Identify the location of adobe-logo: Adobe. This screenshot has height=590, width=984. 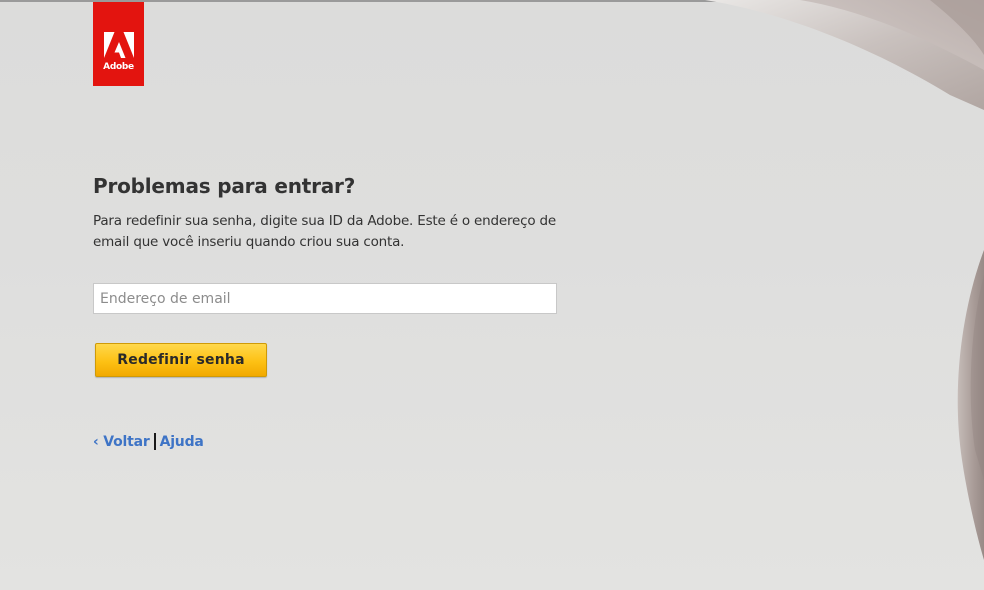
(118, 44).